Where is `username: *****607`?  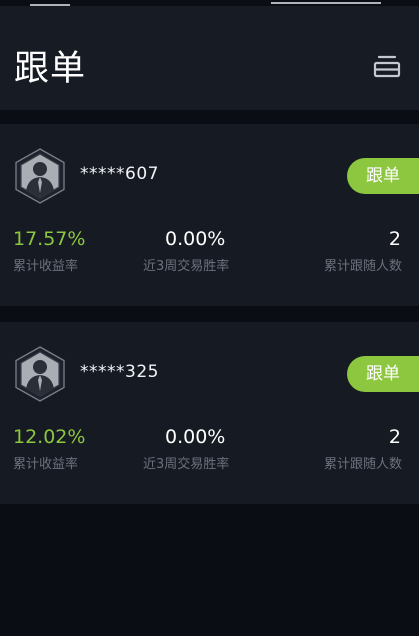 username: *****607 is located at coordinates (119, 174).